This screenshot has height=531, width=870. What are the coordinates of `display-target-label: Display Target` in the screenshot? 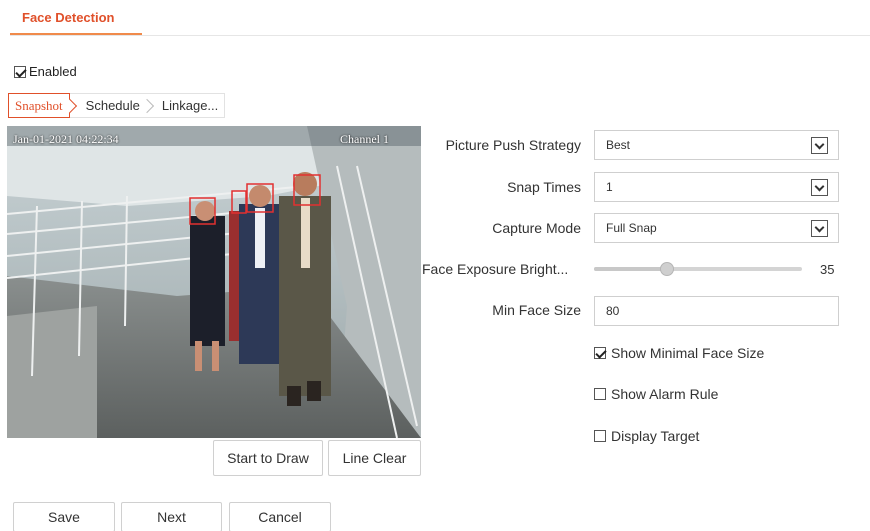 It's located at (655, 436).